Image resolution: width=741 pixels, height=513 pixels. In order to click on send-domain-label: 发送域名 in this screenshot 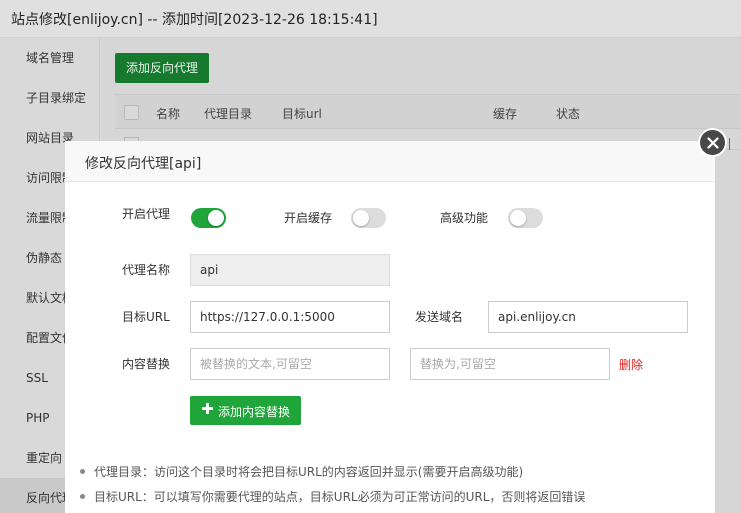, I will do `click(439, 317)`.